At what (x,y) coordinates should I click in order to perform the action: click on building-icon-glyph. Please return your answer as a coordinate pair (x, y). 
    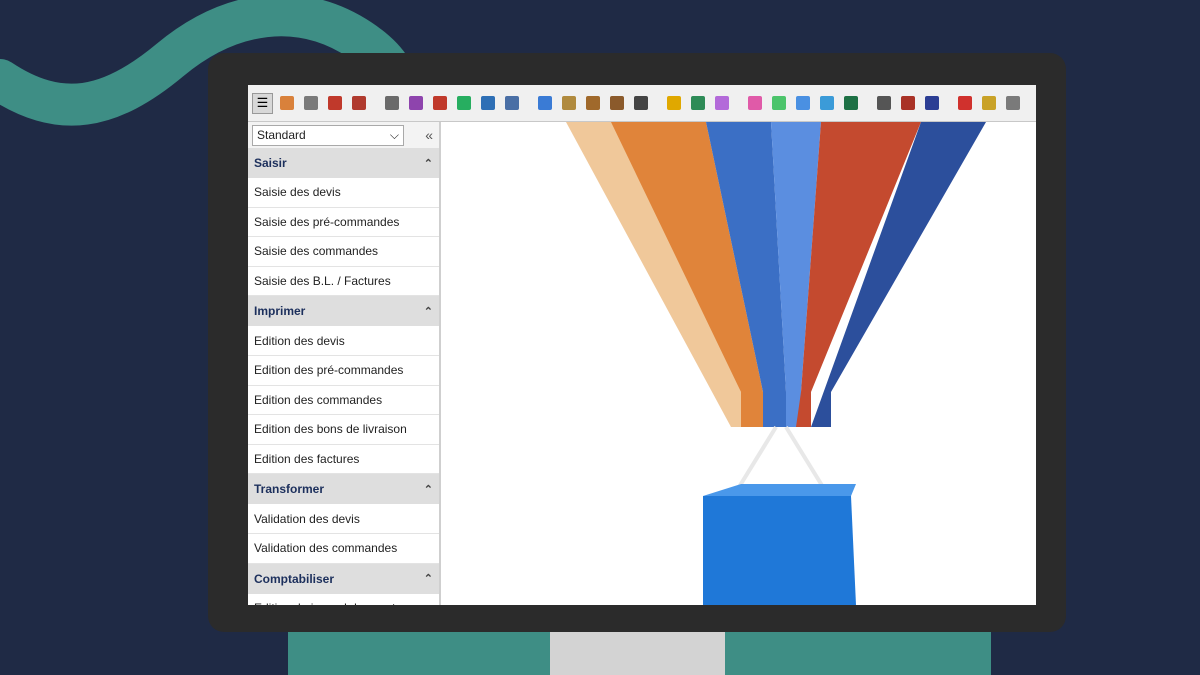
    Looking at the image, I should click on (310, 103).